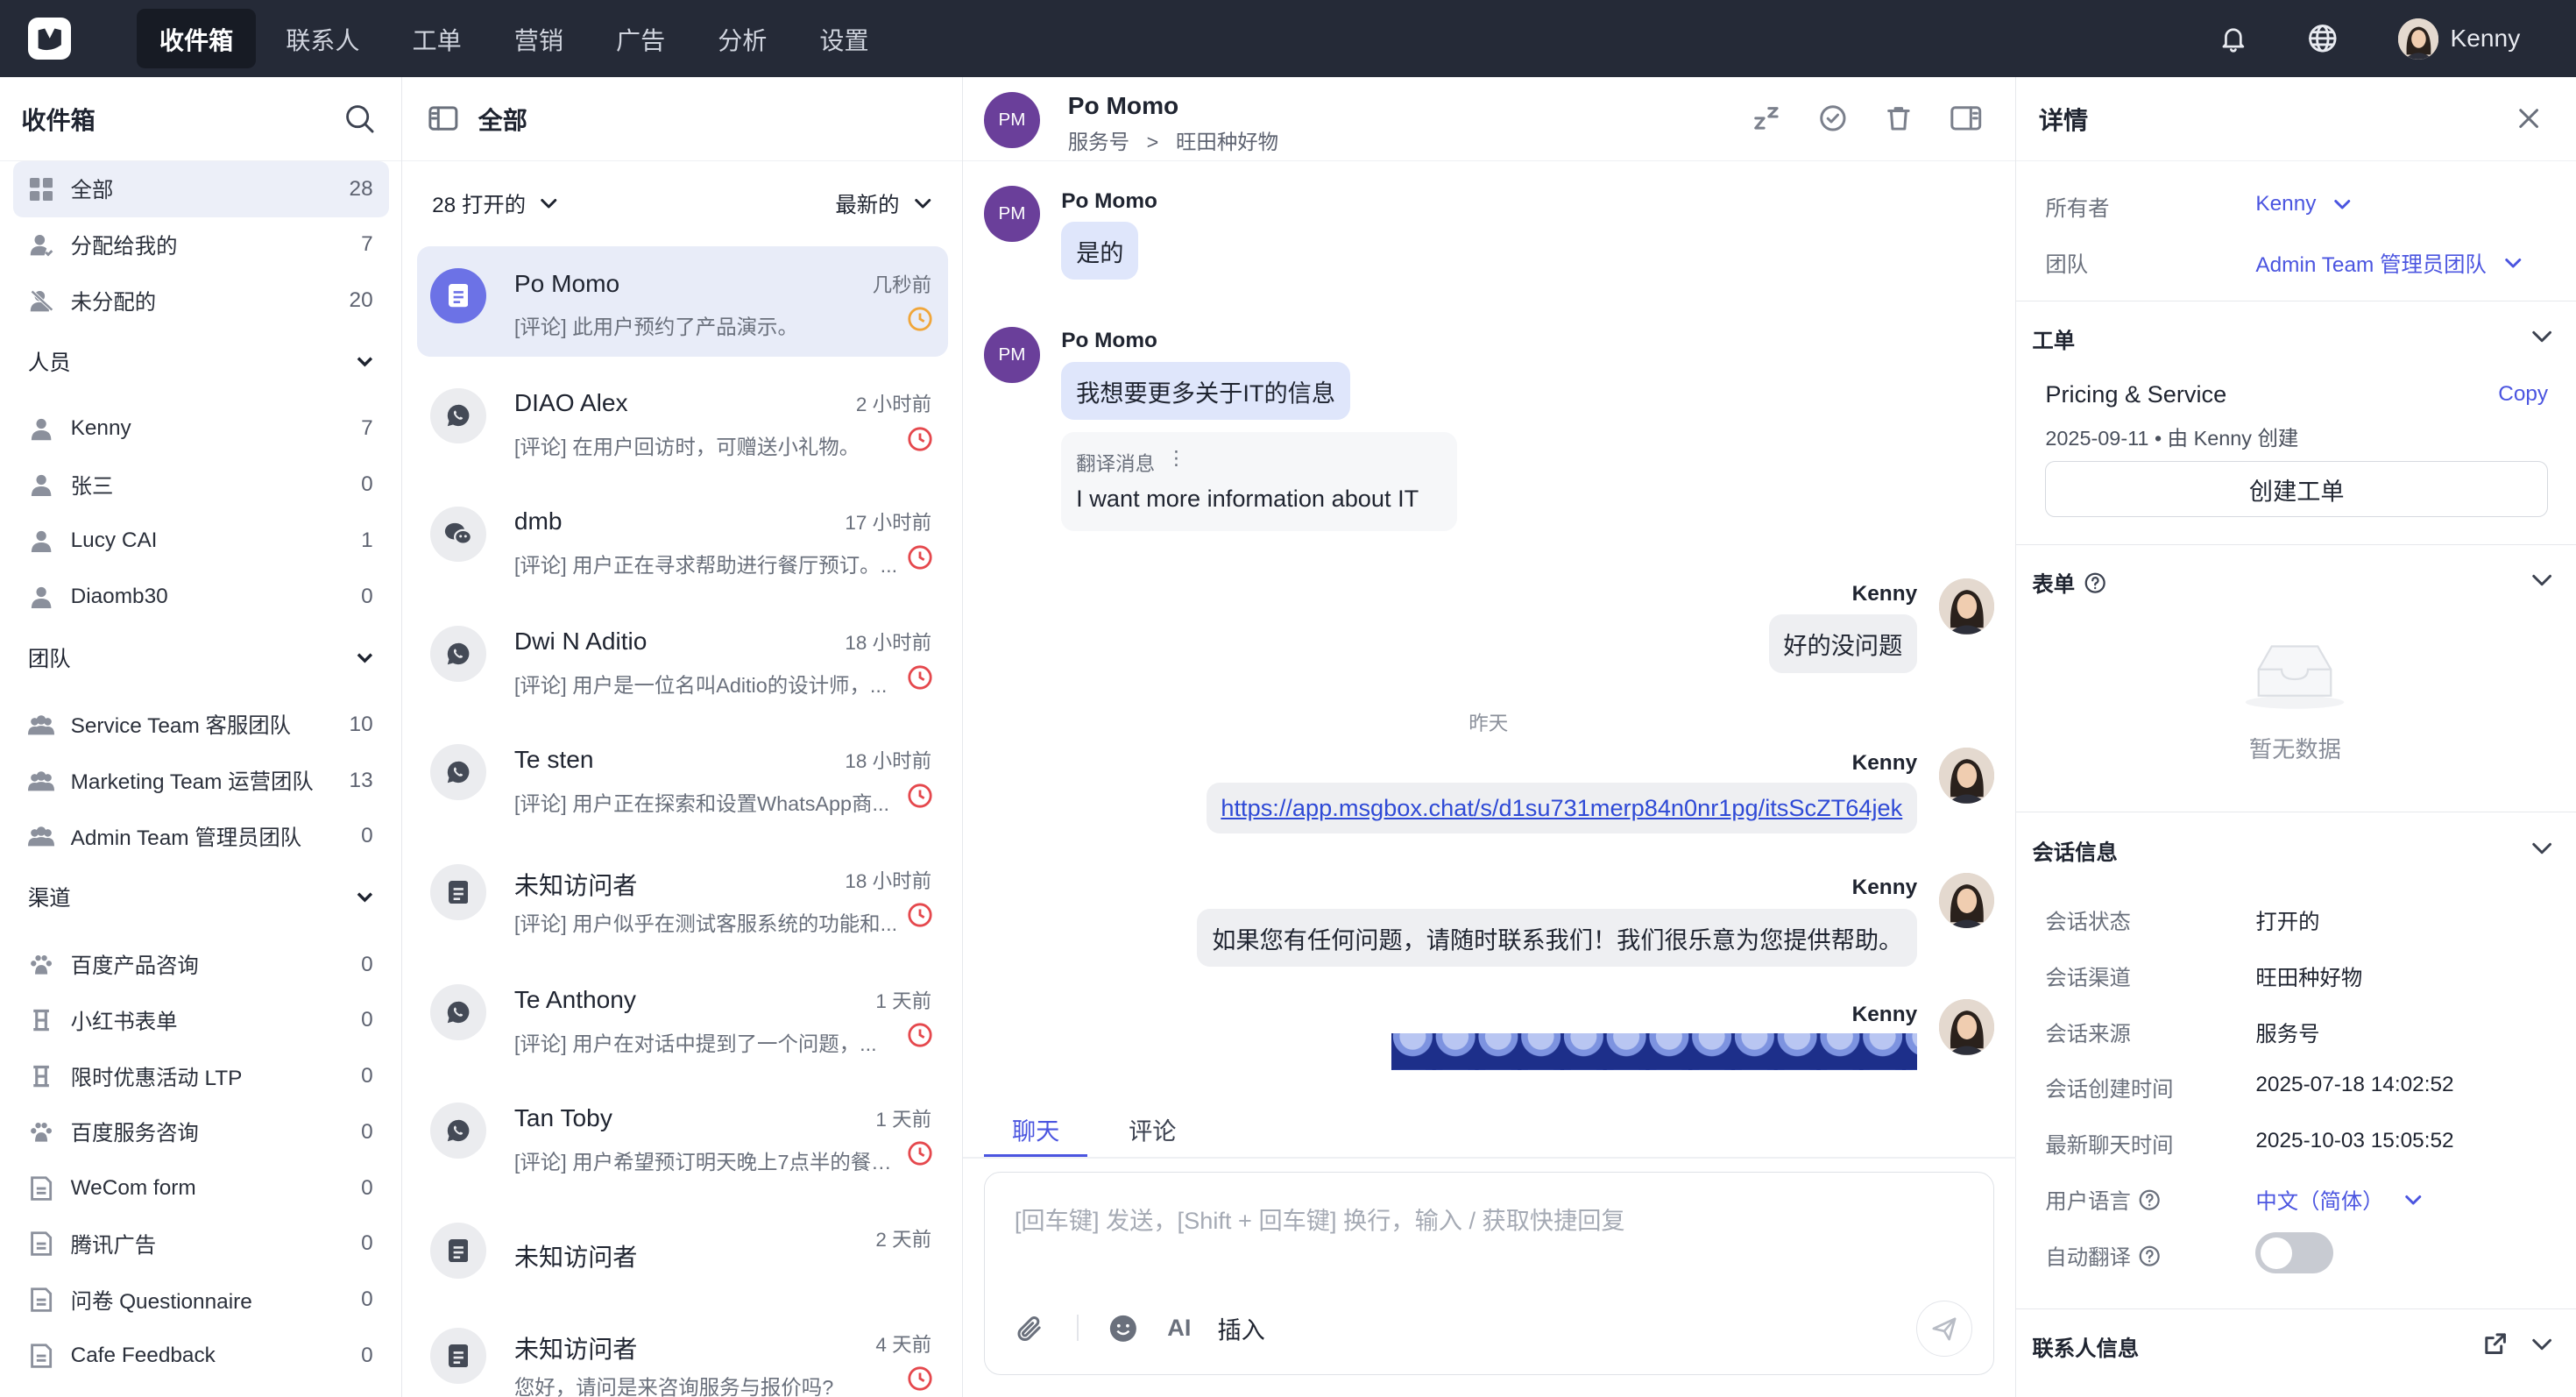 This screenshot has height=1397, width=2576. What do you see at coordinates (1320, 1218) in the screenshot?
I see `composer-input: [回车键] 发送，[Shift + 回车键] 换行，输入 / 获取快捷回复` at bounding box center [1320, 1218].